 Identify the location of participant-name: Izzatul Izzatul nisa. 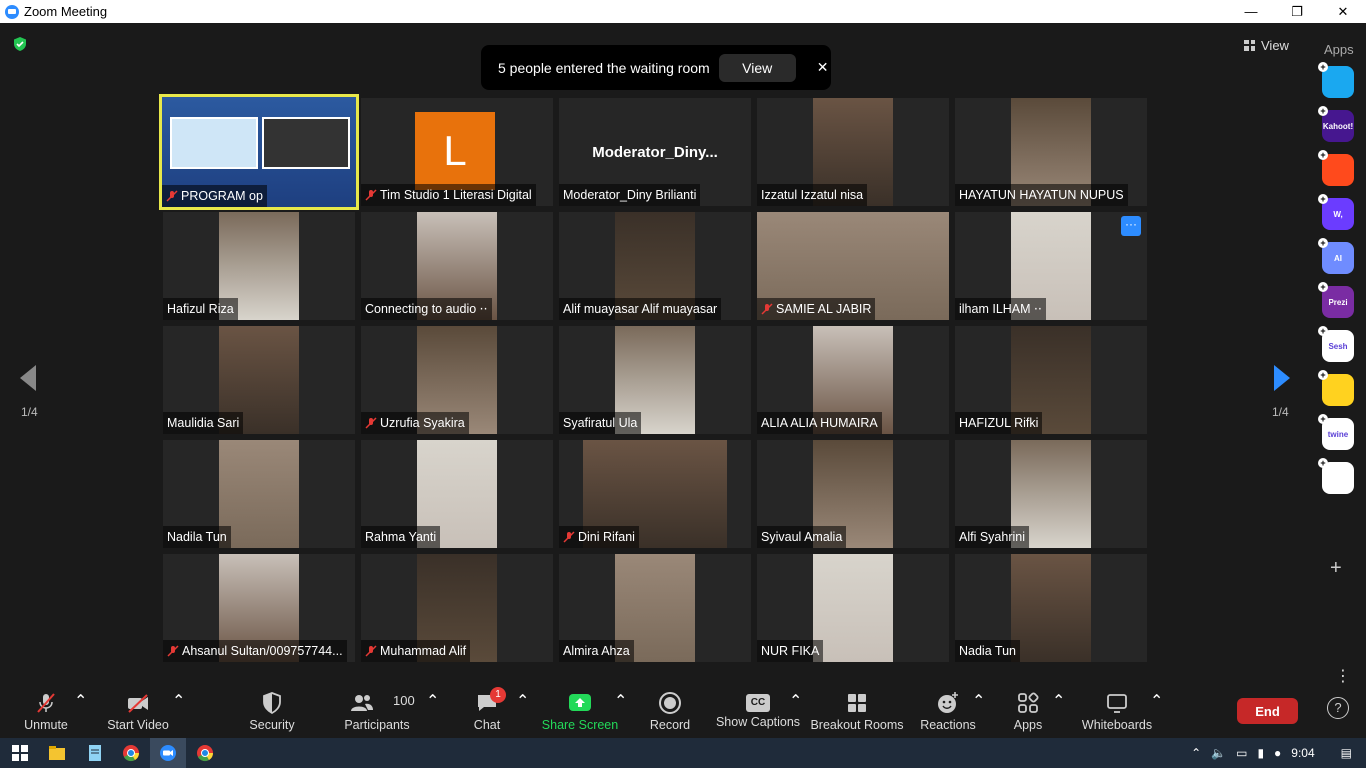
(812, 195).